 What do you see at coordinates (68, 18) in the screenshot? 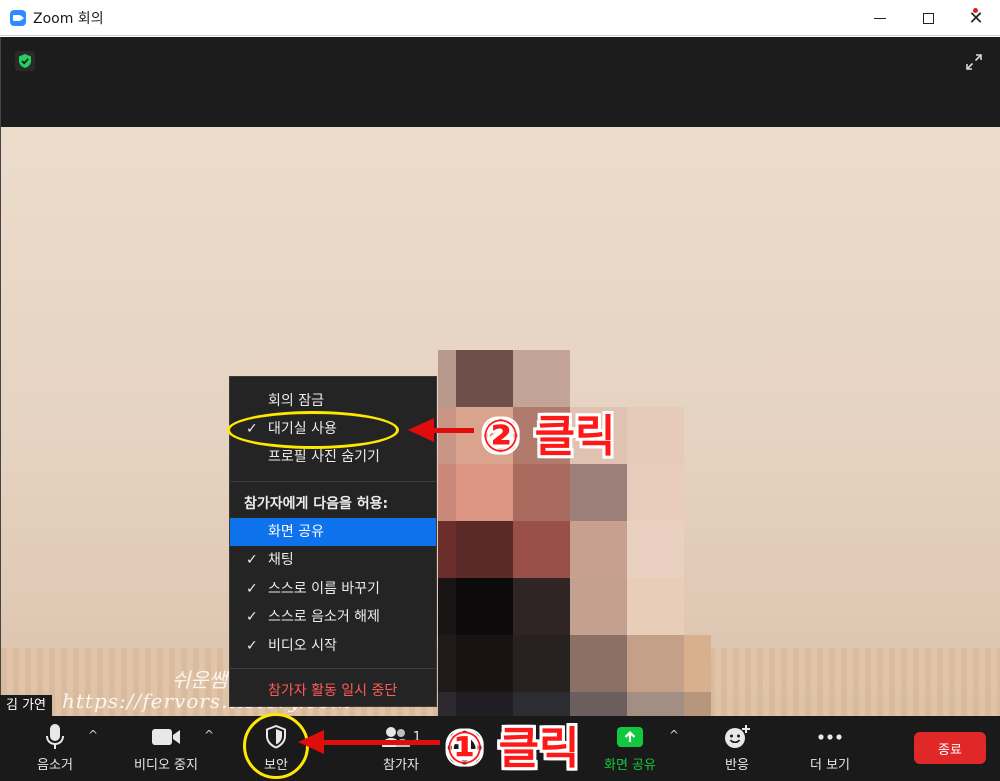
I see `window-title: Zoom 회의` at bounding box center [68, 18].